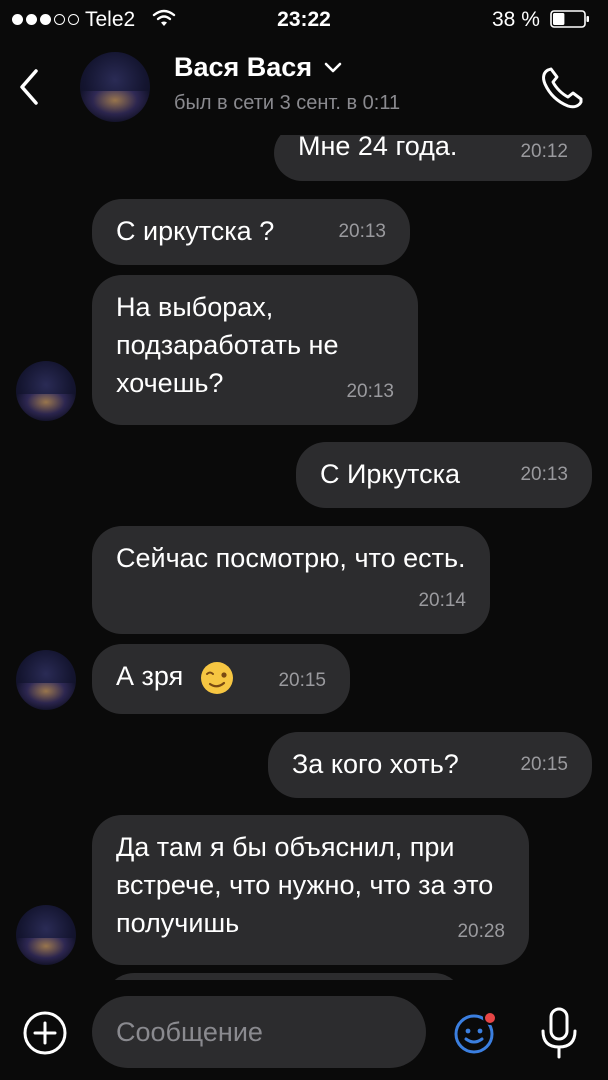  What do you see at coordinates (304, 20) in the screenshot?
I see `status-bar: Tele2 23:22 38 %` at bounding box center [304, 20].